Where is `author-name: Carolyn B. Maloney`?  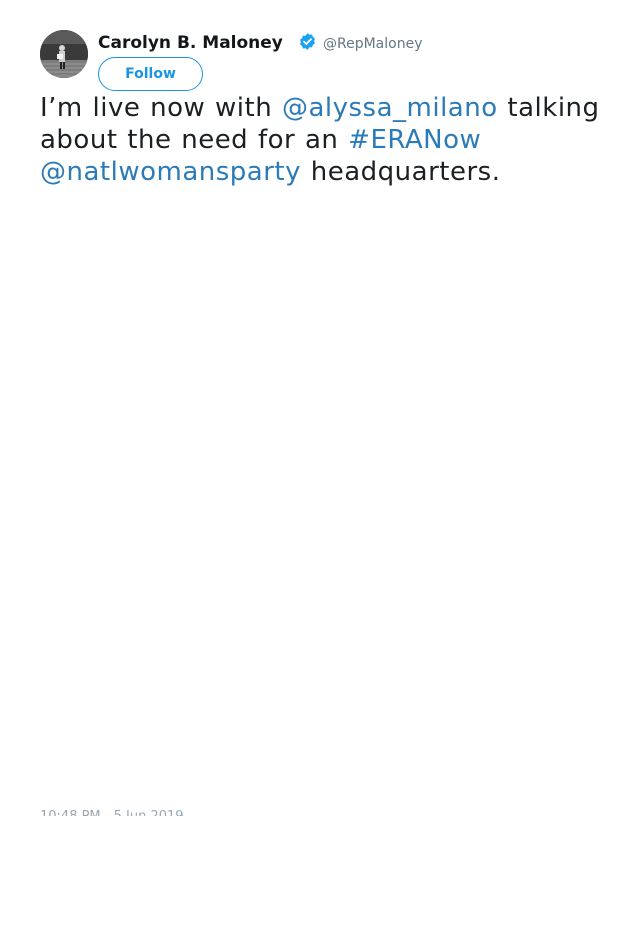
author-name: Carolyn B. Maloney is located at coordinates (190, 43).